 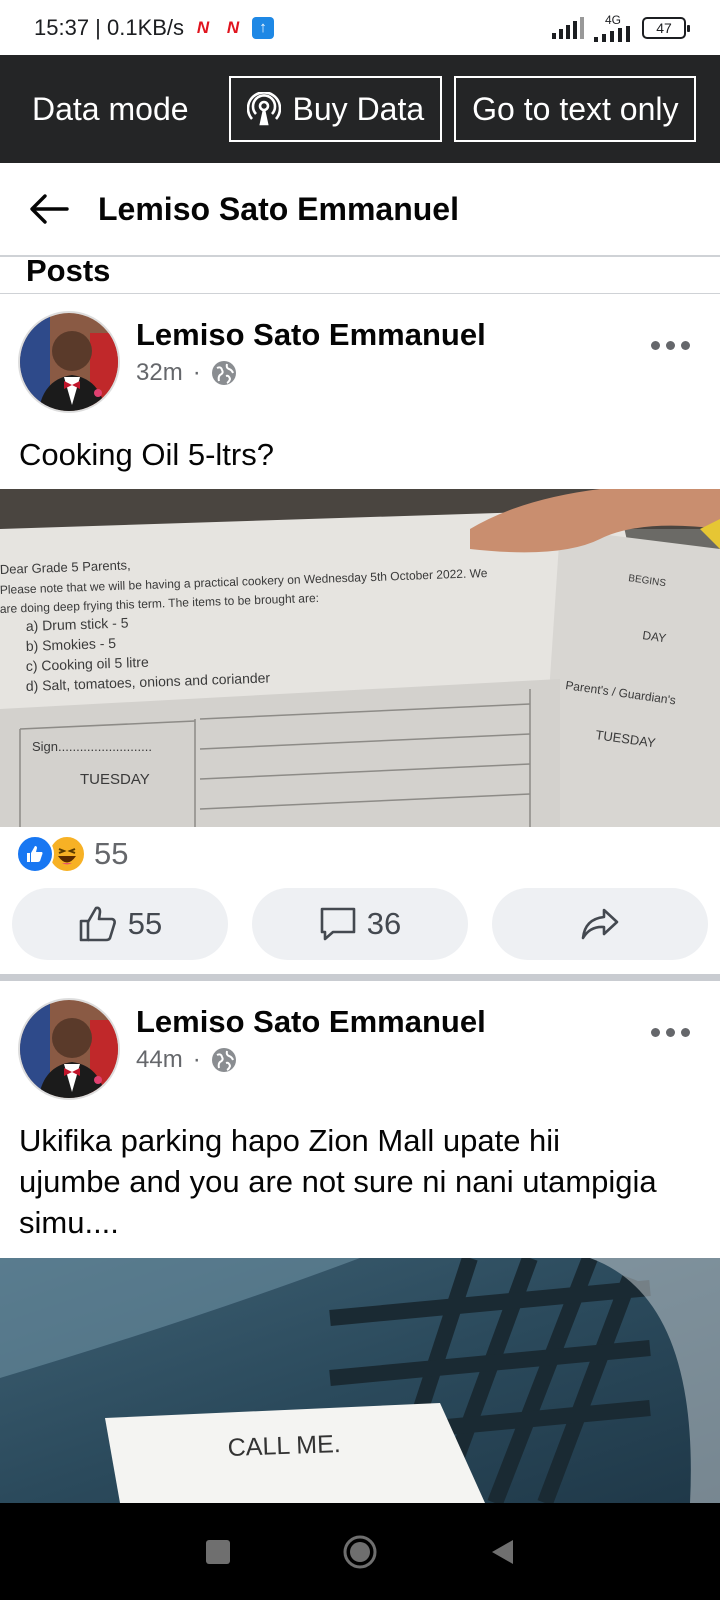 What do you see at coordinates (97, 924) in the screenshot?
I see `thumbs-up-icon` at bounding box center [97, 924].